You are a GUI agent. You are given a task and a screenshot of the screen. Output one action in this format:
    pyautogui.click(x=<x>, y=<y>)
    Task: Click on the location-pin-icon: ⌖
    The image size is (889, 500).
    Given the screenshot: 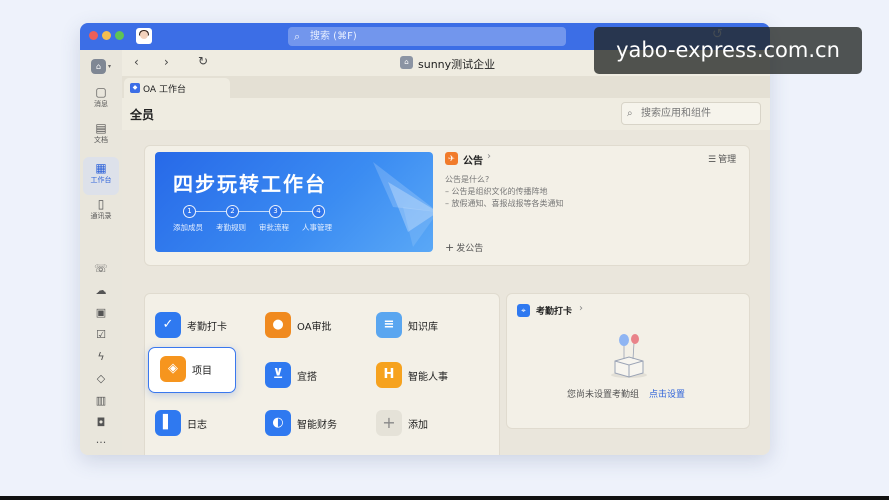 What is the action you would take?
    pyautogui.click(x=523, y=310)
    